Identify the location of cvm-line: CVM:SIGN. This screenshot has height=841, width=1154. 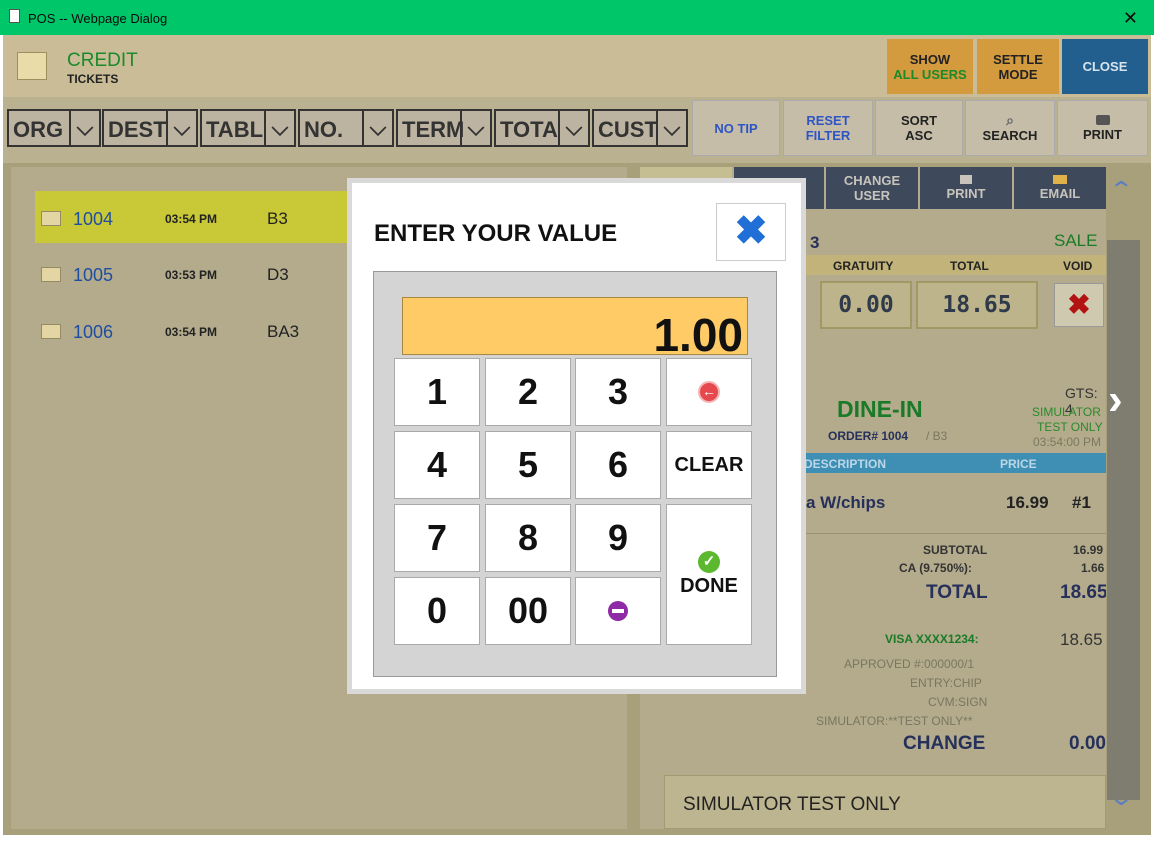
(958, 702).